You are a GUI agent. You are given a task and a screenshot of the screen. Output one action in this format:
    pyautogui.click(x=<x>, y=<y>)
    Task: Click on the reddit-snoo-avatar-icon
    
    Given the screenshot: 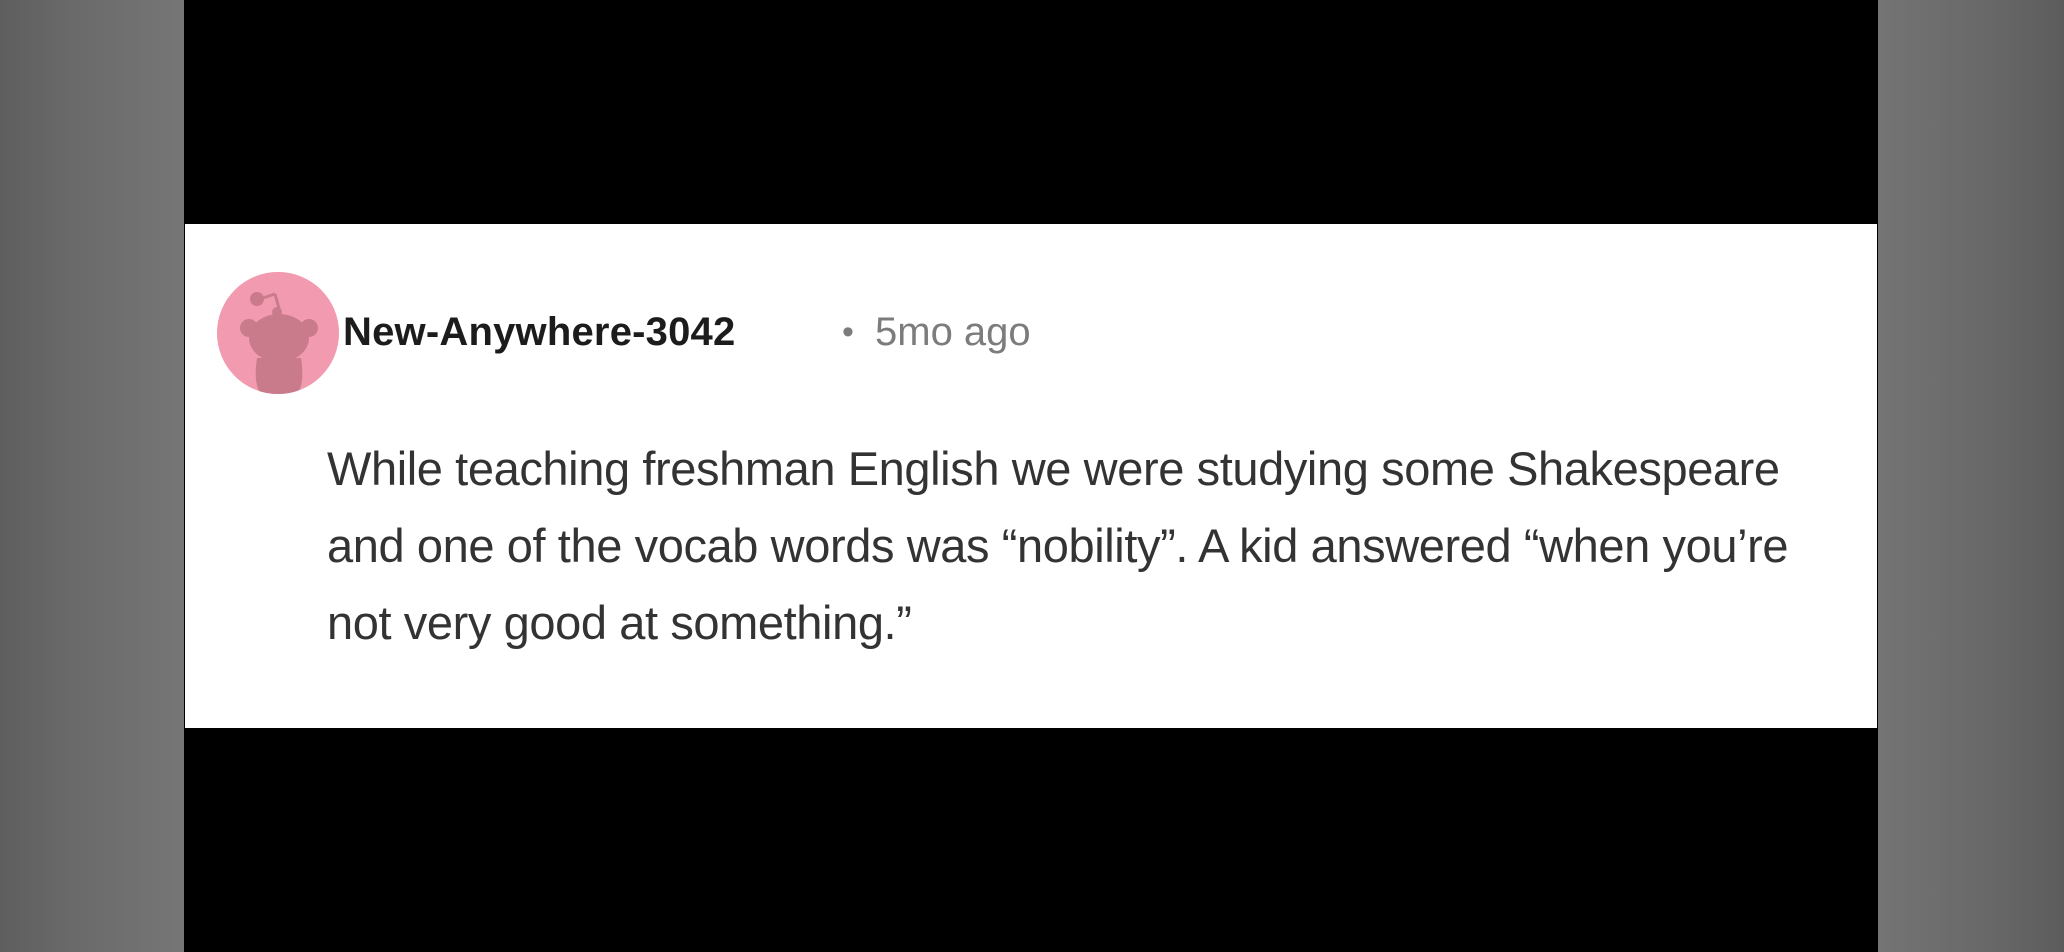 What is the action you would take?
    pyautogui.click(x=278, y=333)
    